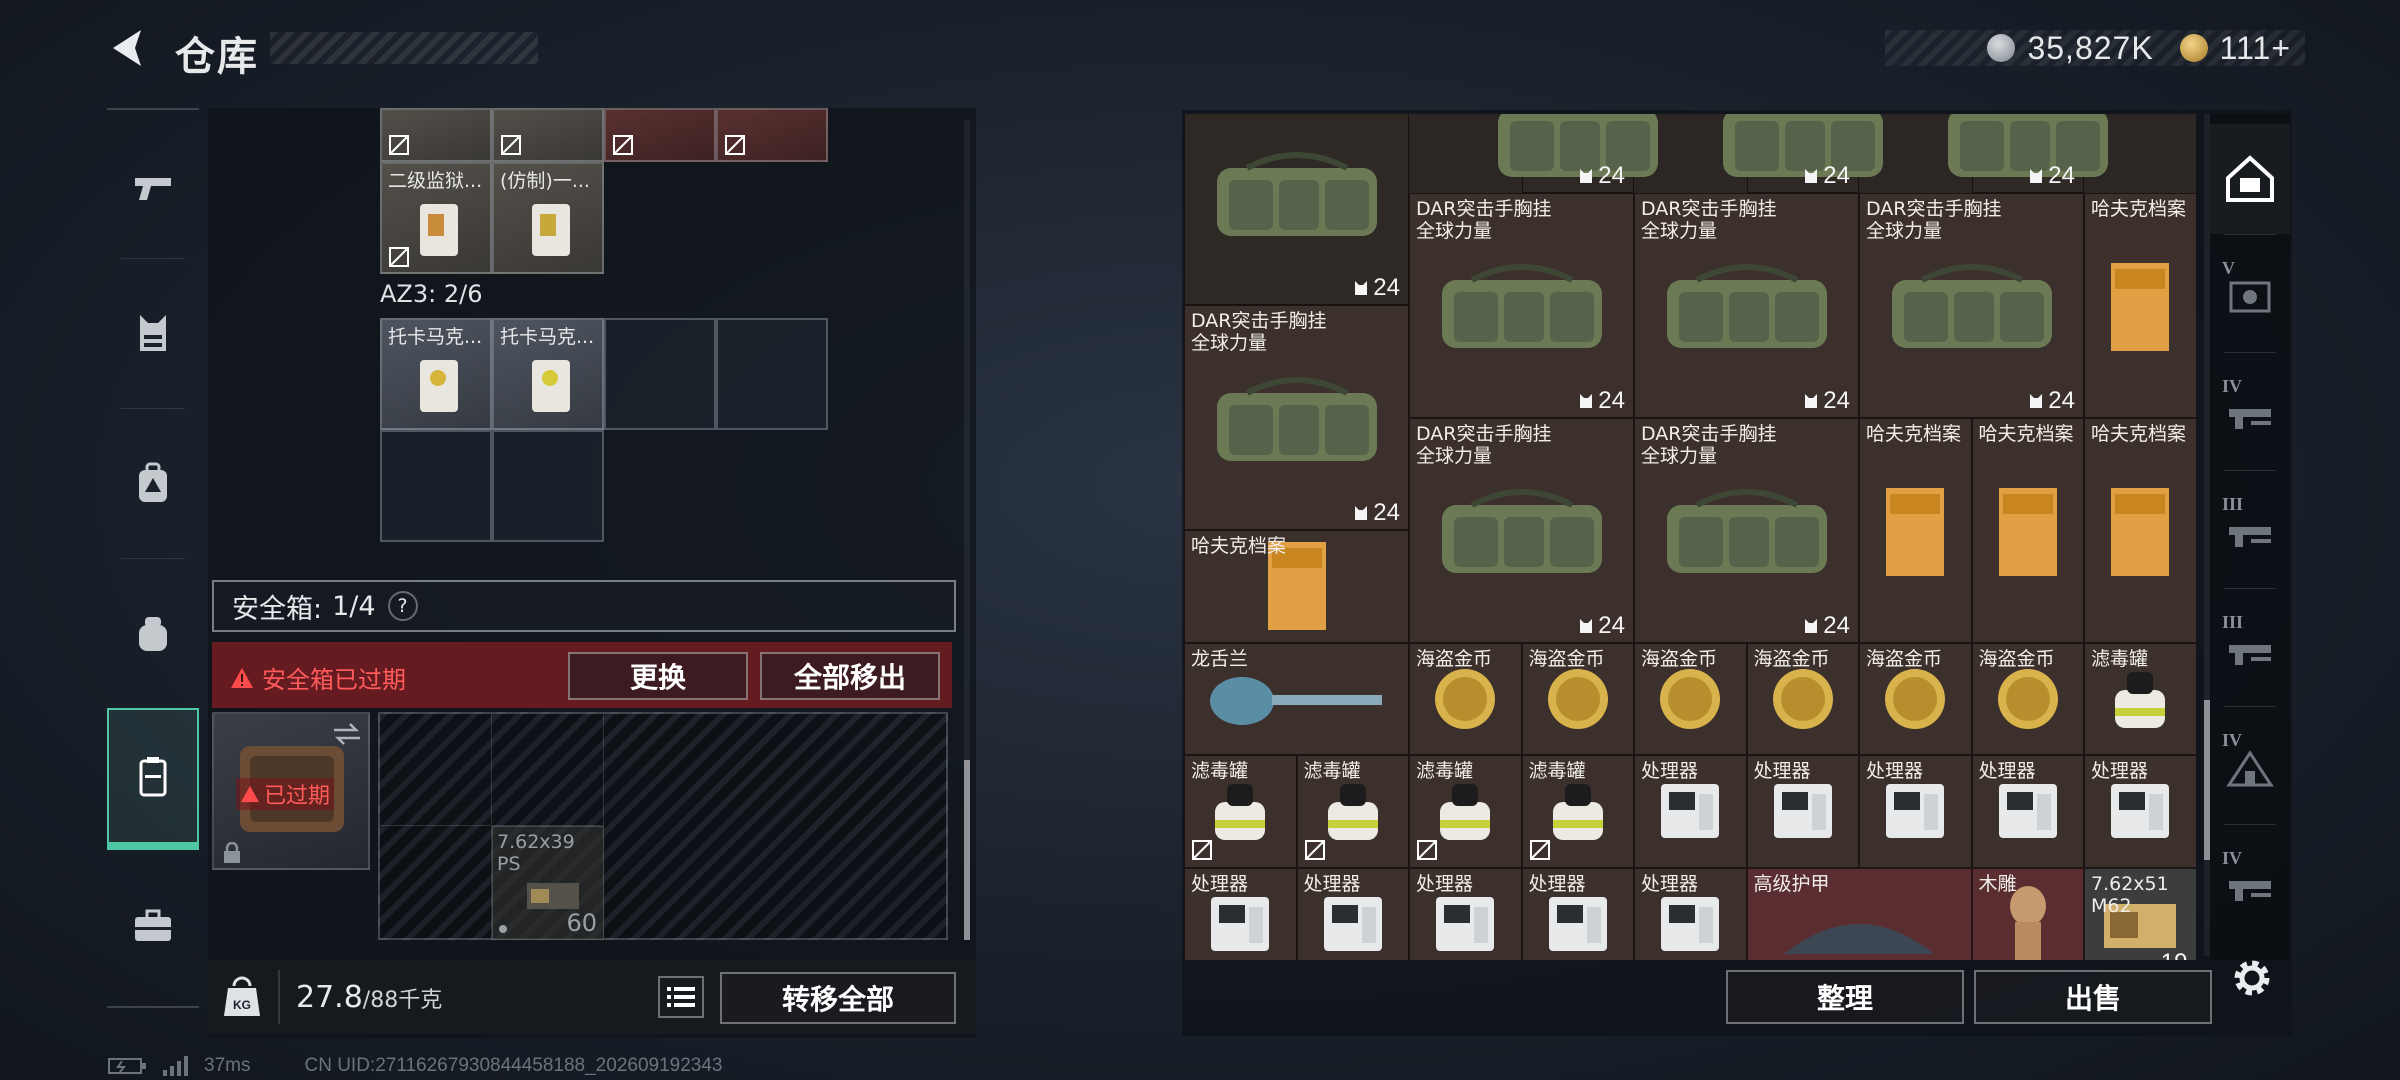  I want to click on nav-item-backpack, so click(153, 483).